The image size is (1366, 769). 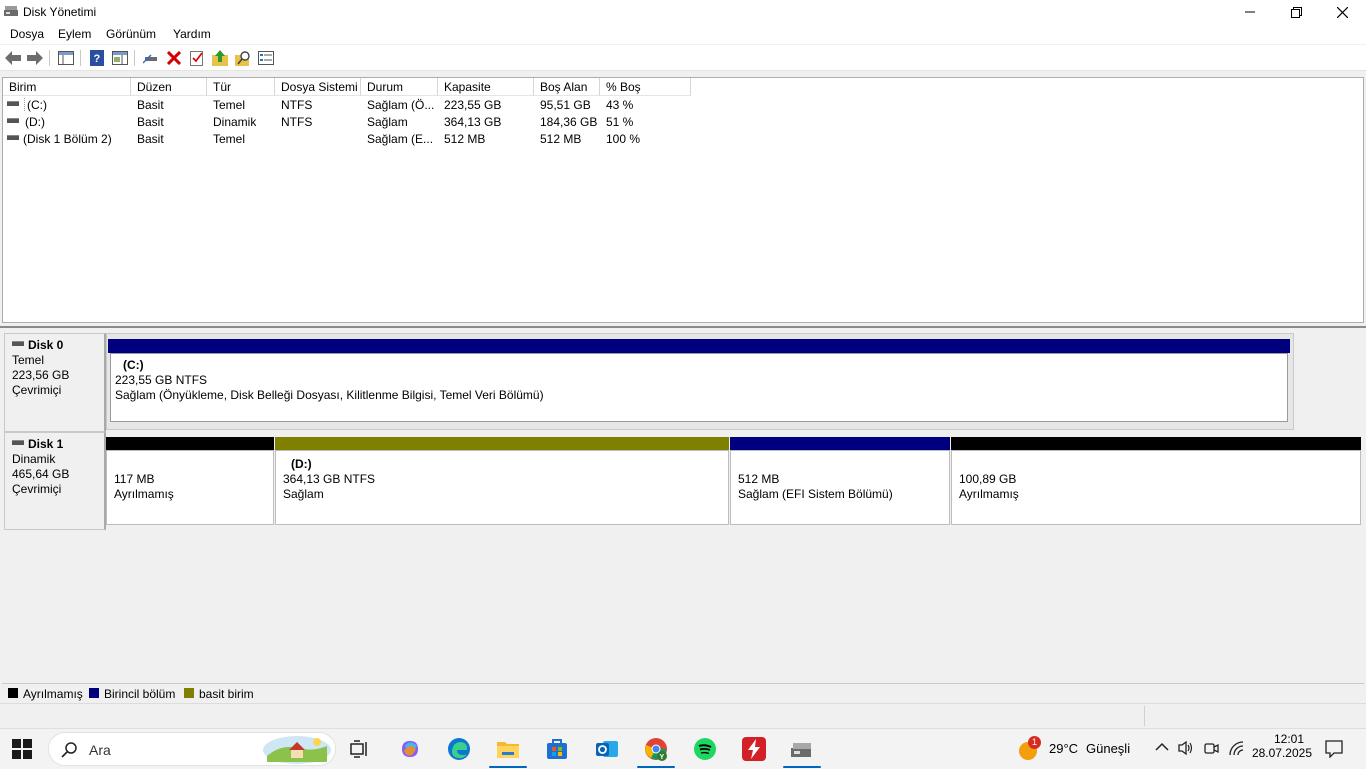 I want to click on drive-icon, so click(x=13, y=104).